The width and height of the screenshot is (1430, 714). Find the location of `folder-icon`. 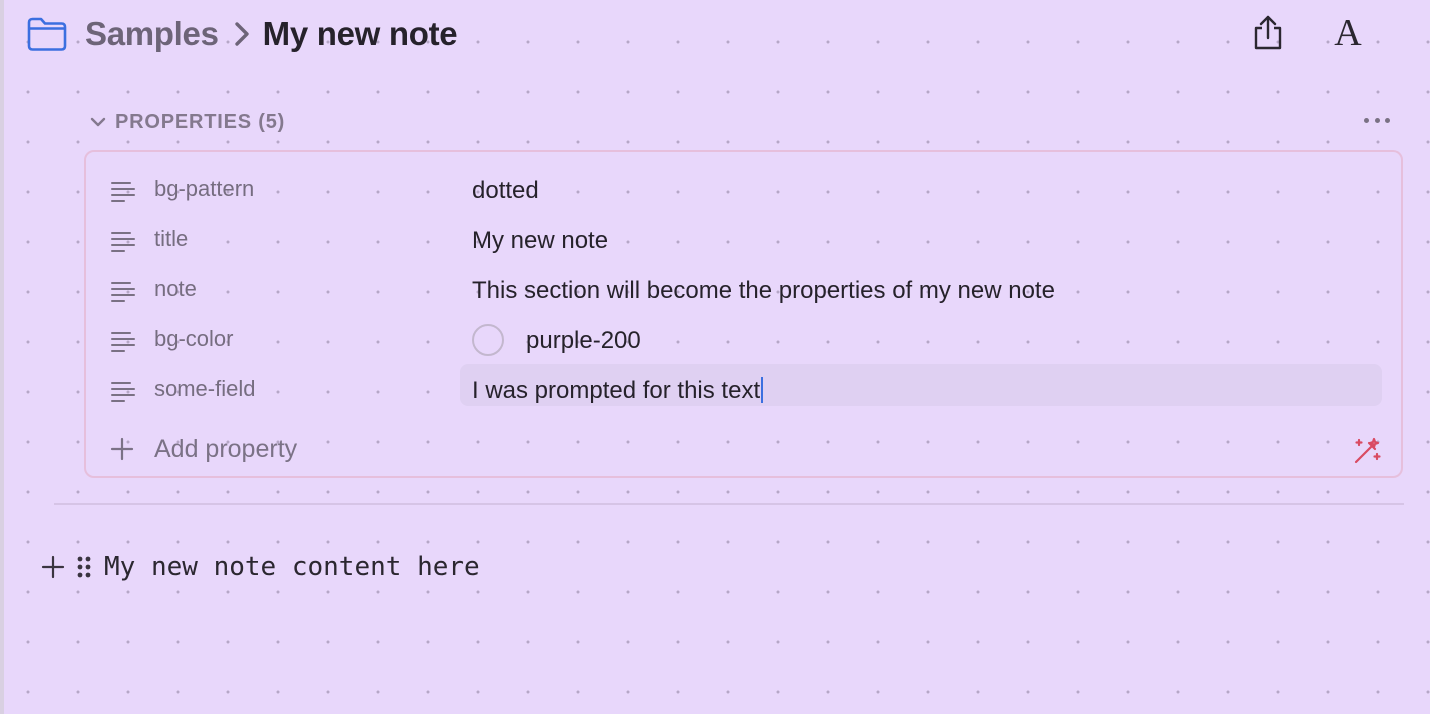

folder-icon is located at coordinates (47, 34).